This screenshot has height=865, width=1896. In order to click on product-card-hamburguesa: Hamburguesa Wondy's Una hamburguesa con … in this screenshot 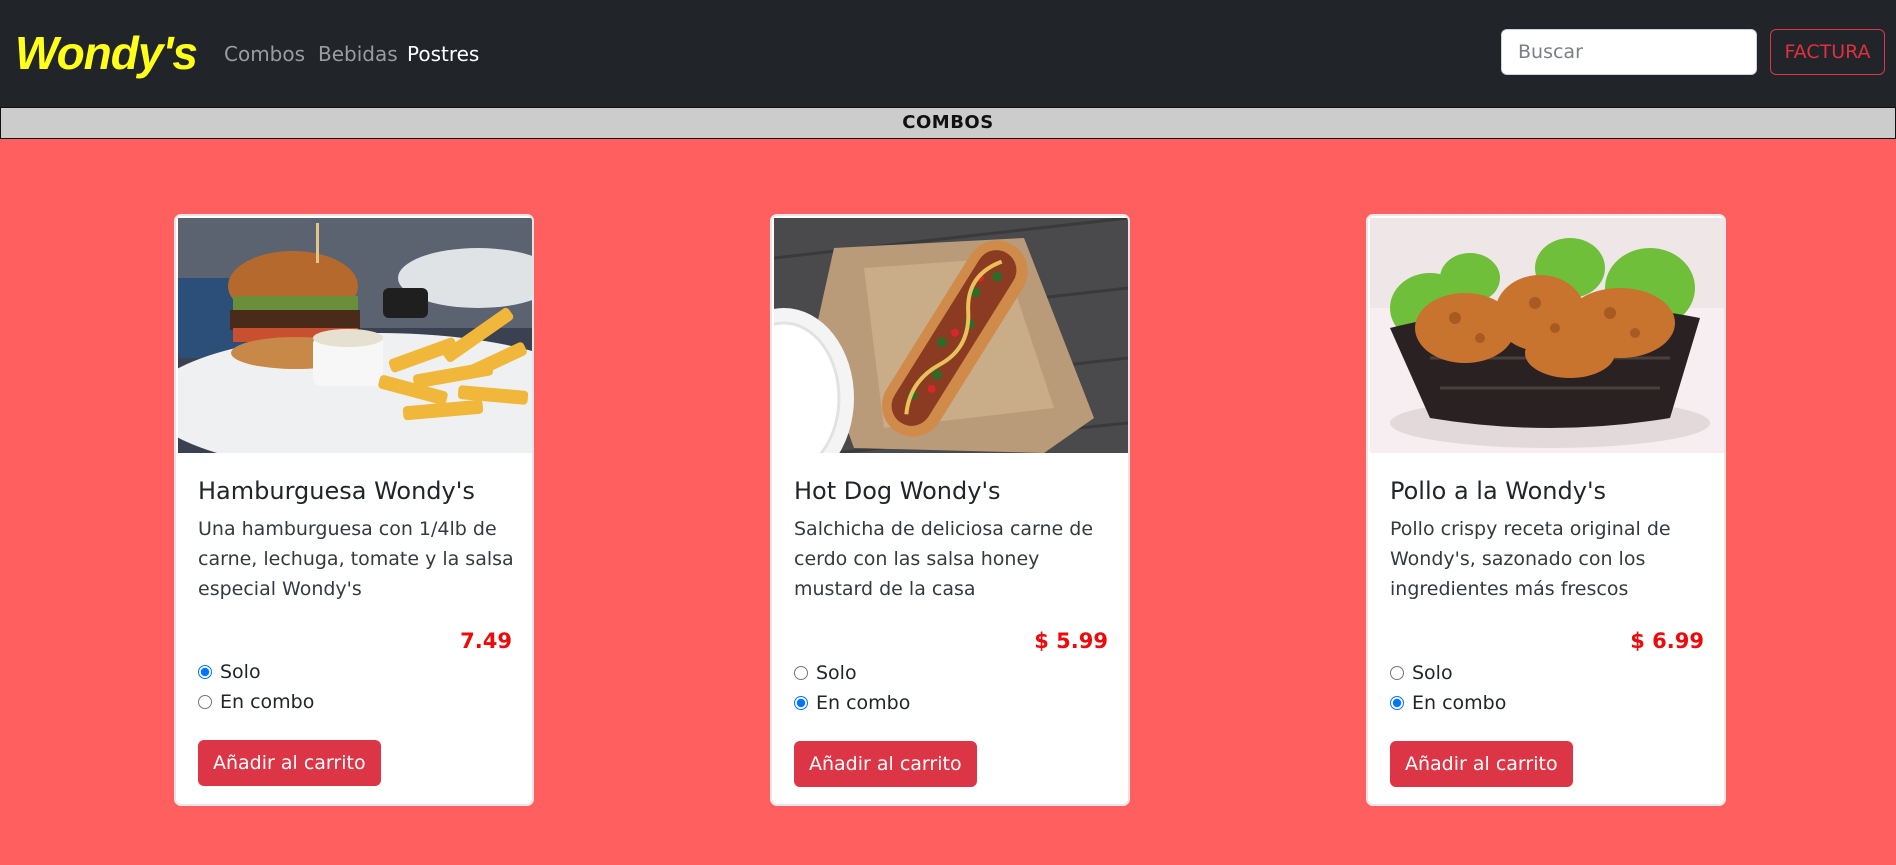, I will do `click(354, 510)`.